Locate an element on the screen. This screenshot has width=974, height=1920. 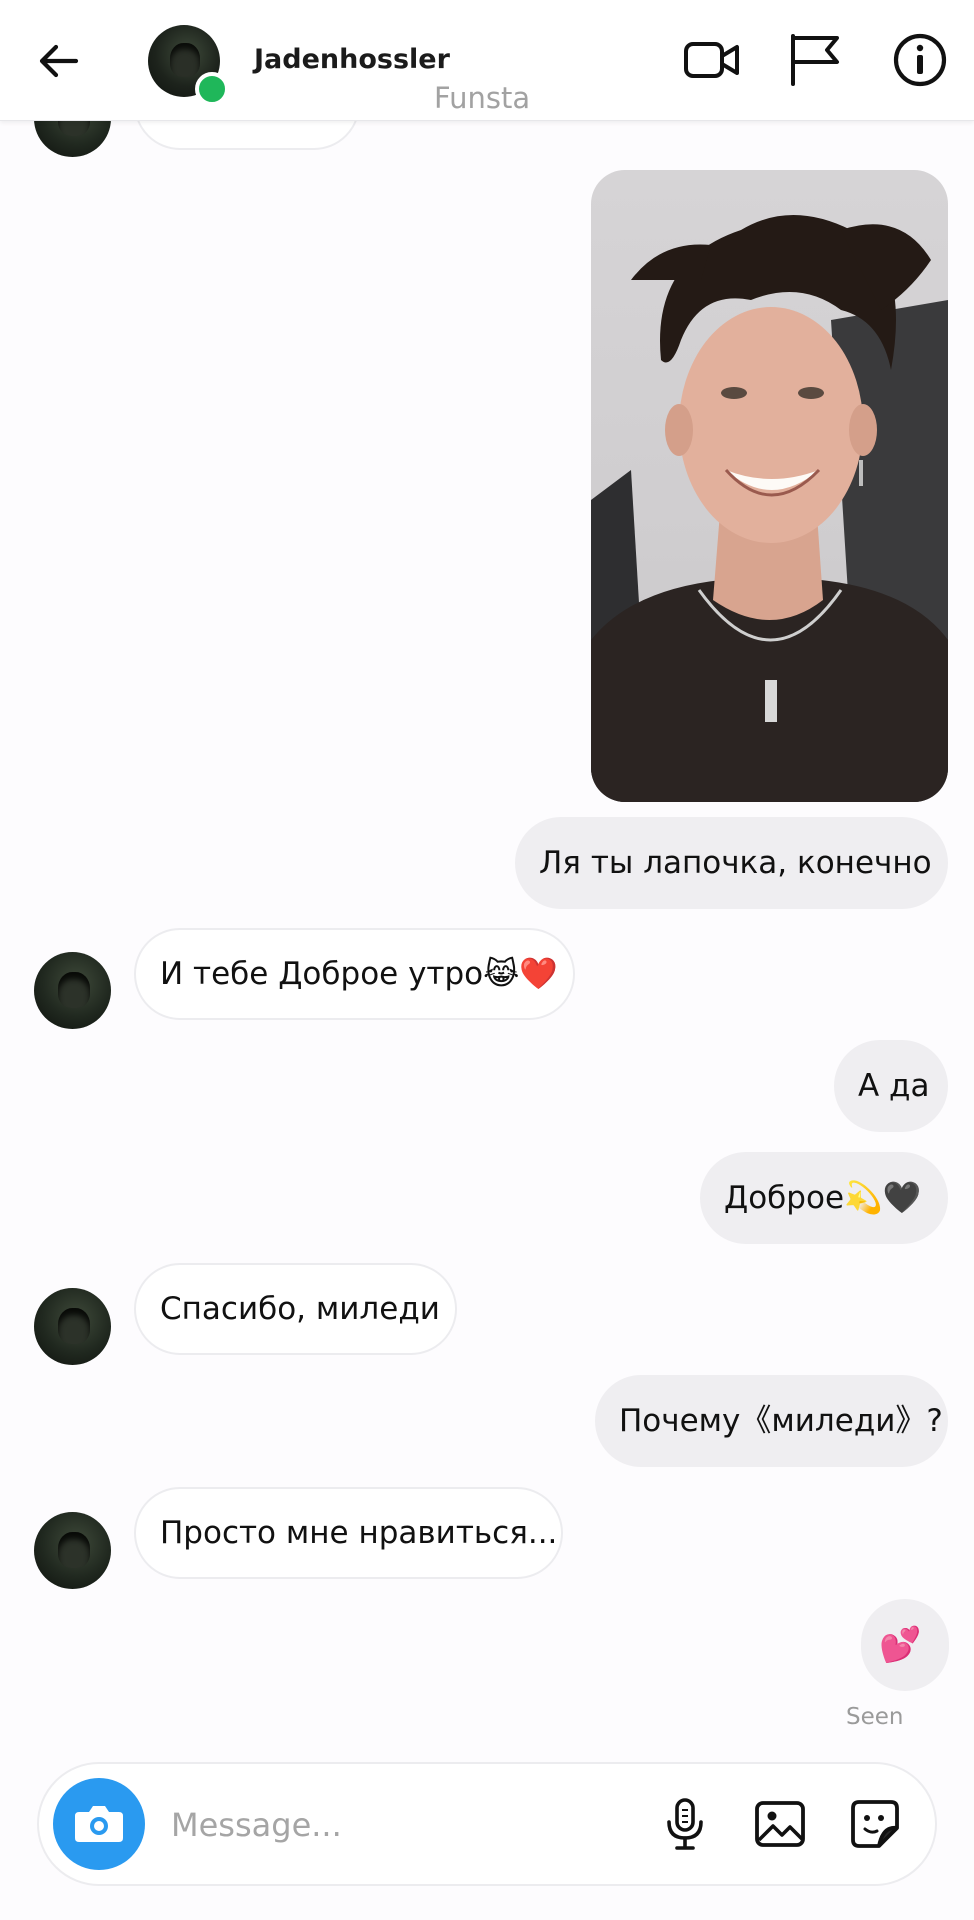
outgoing-message: Ля ты лапочка, конечно is located at coordinates (731, 863).